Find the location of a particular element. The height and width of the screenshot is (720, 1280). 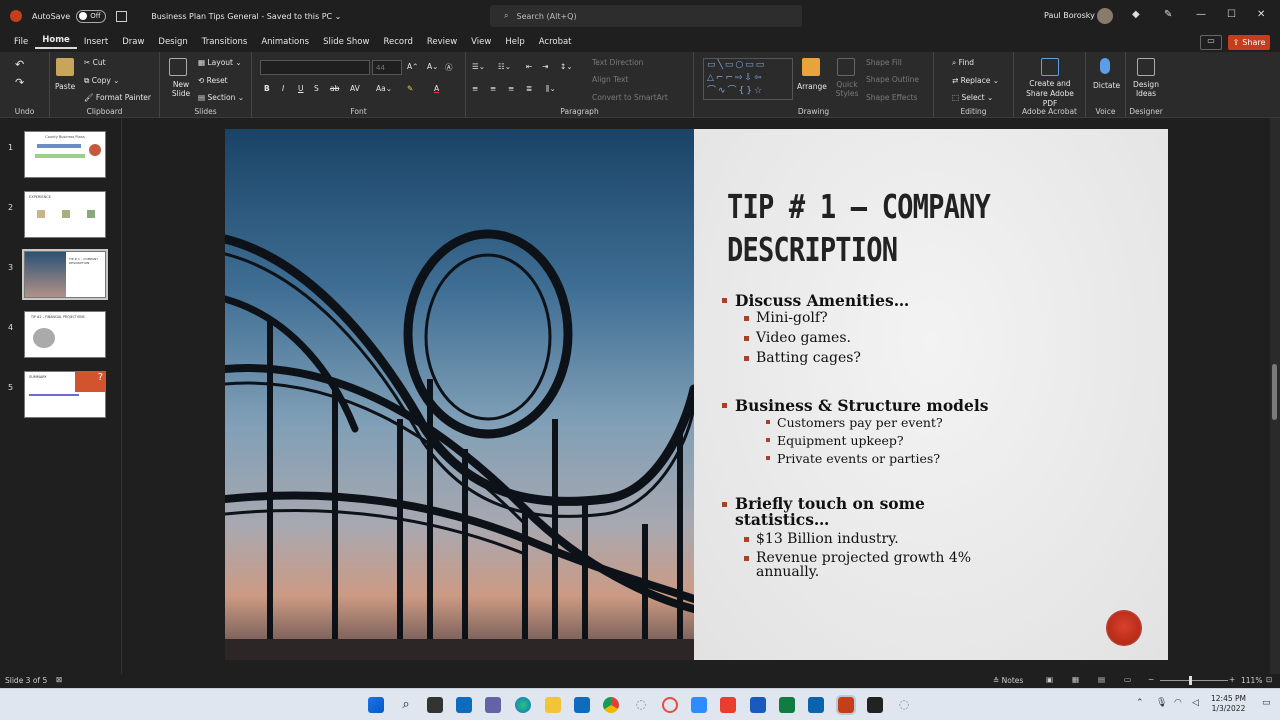

widgets-icon is located at coordinates (464, 705).